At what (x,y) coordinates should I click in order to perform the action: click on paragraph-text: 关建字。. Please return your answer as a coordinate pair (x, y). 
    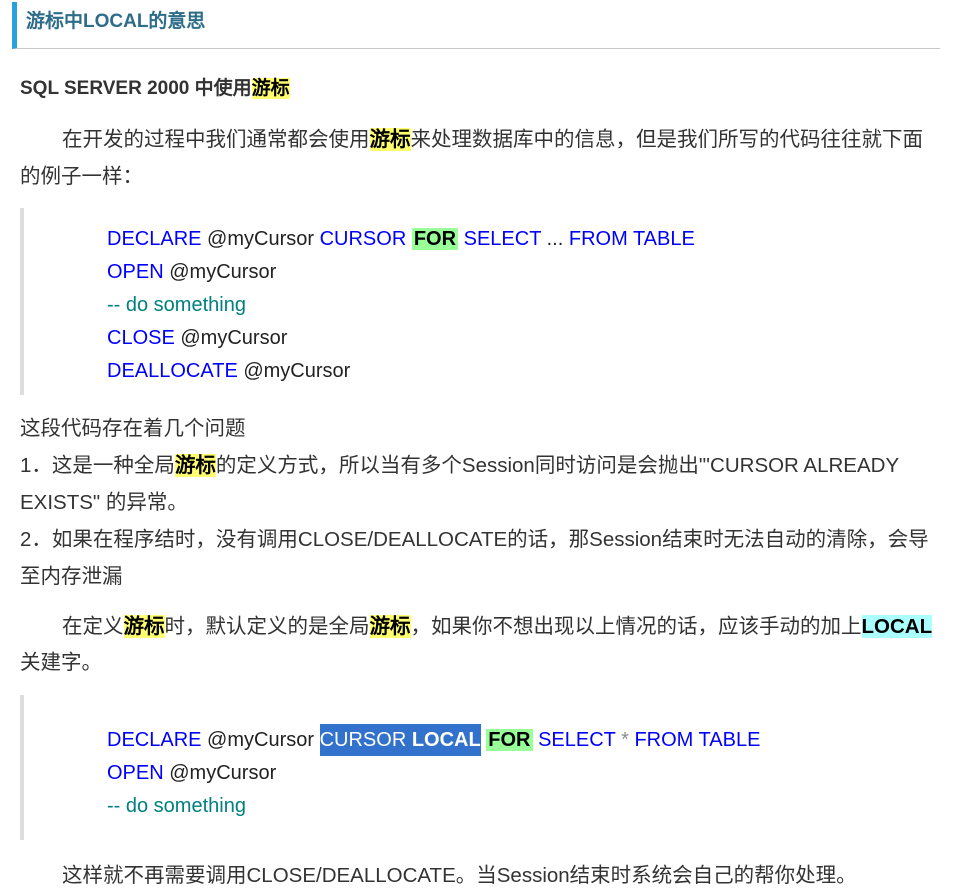
    Looking at the image, I should click on (61, 662).